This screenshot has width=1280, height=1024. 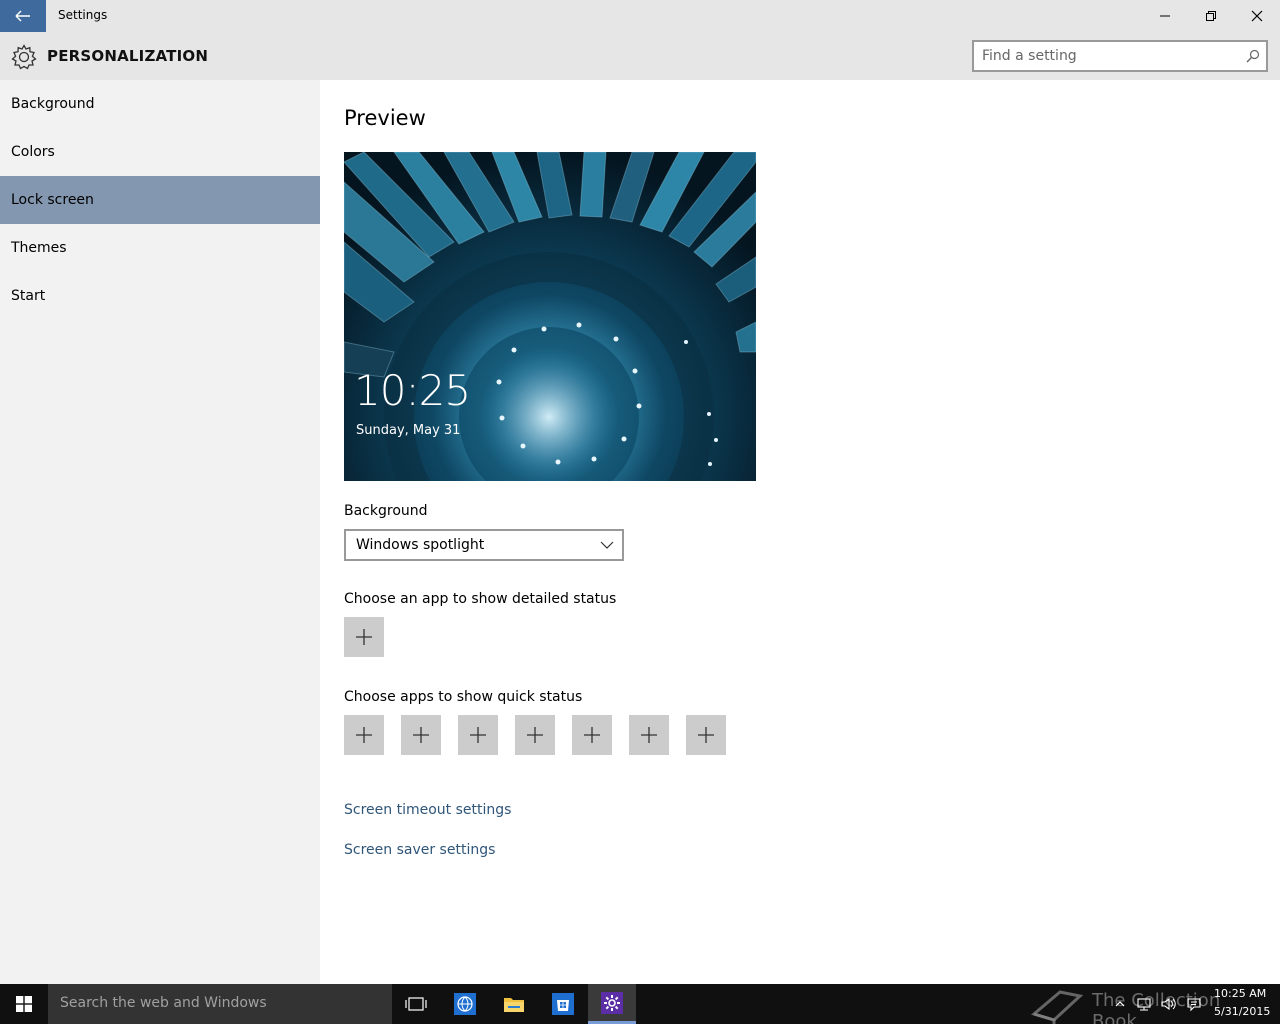 What do you see at coordinates (607, 545) in the screenshot?
I see `chevron-down-icon` at bounding box center [607, 545].